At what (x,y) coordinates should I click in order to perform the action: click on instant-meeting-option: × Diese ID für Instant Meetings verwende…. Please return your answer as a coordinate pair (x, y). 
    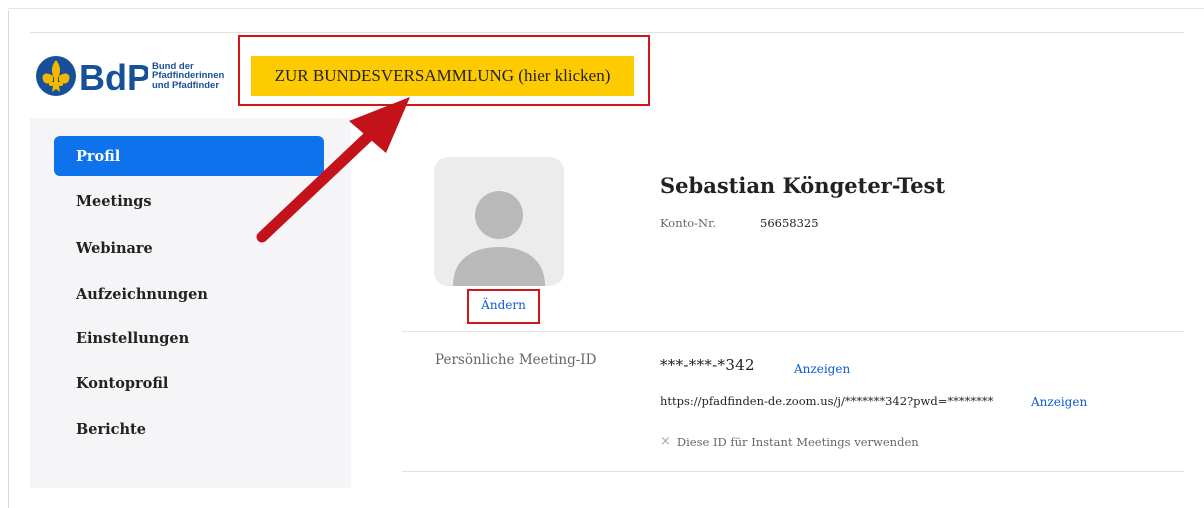
    Looking at the image, I should click on (789, 441).